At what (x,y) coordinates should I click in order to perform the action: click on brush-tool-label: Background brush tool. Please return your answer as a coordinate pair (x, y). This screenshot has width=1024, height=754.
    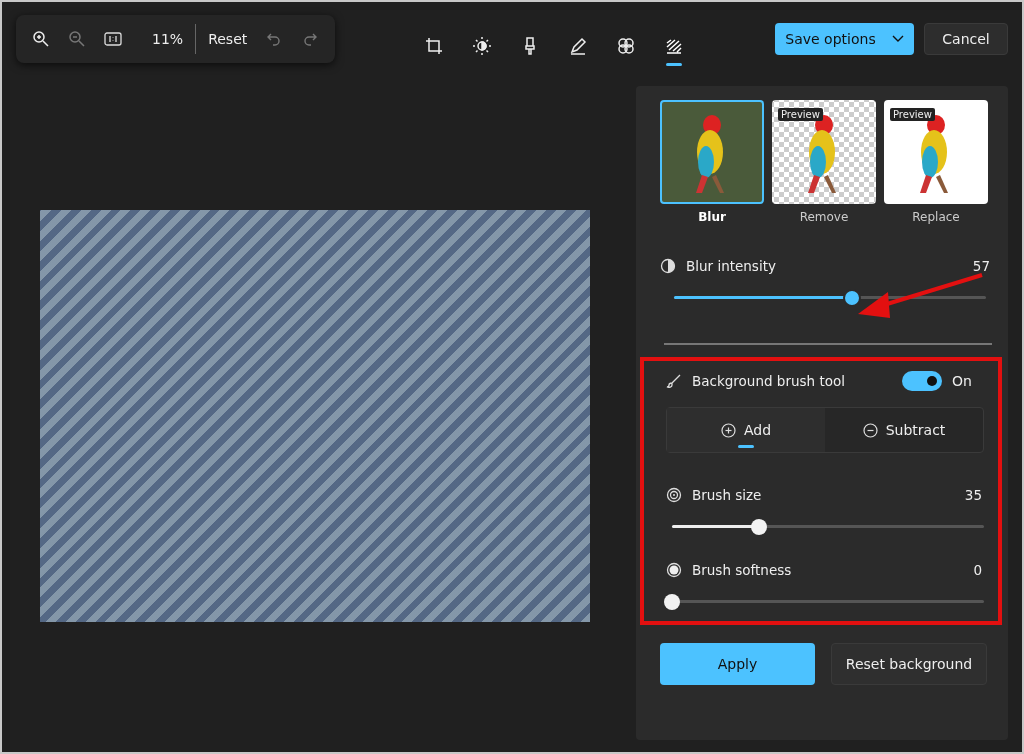
    Looking at the image, I should click on (768, 381).